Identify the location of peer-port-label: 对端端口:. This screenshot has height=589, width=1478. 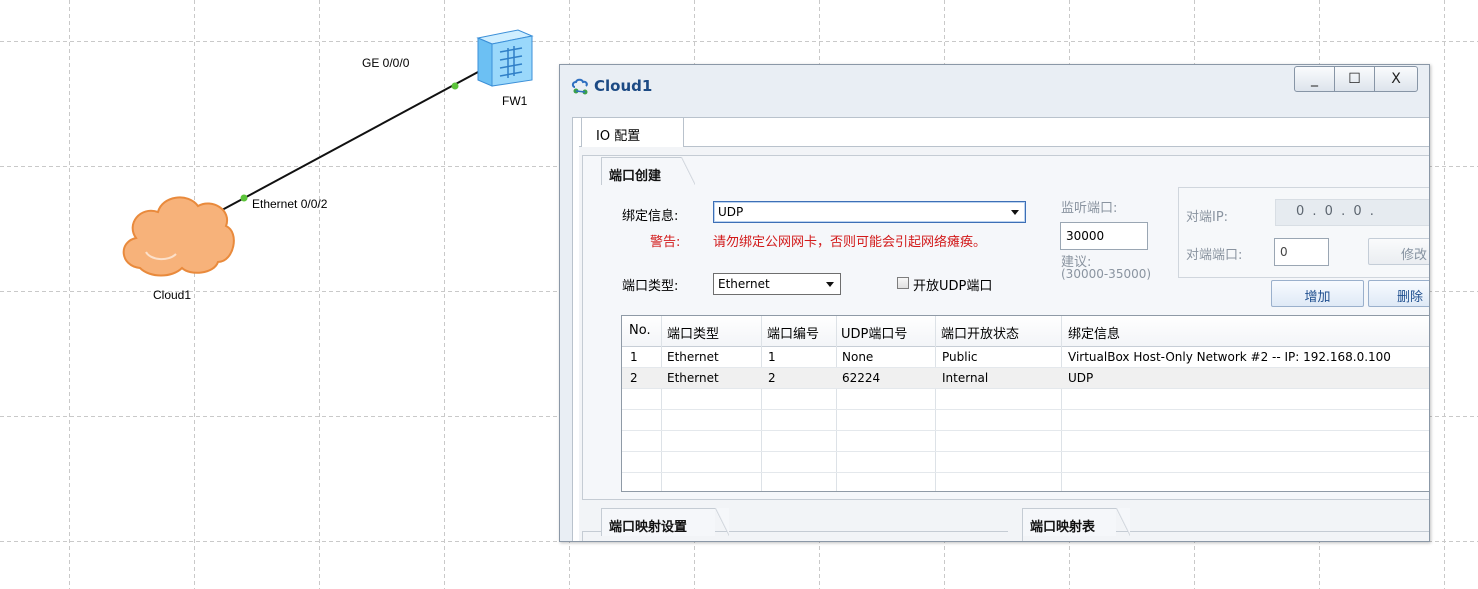
(1214, 255).